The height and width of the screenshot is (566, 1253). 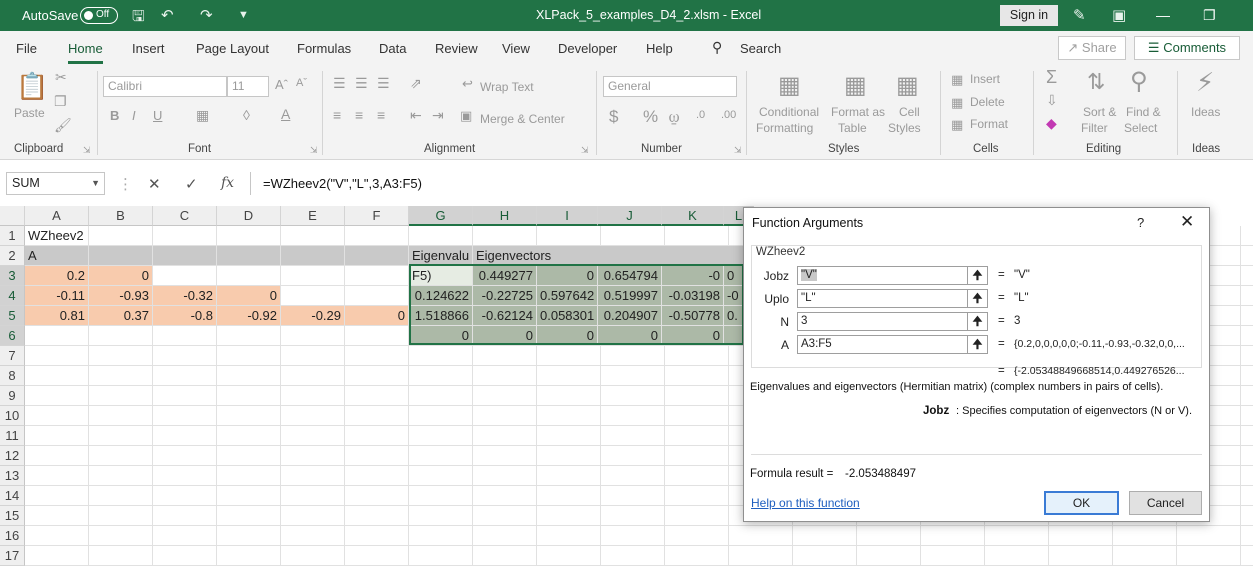 What do you see at coordinates (522, 119) in the screenshot?
I see `merge-center-button: Merge & Center` at bounding box center [522, 119].